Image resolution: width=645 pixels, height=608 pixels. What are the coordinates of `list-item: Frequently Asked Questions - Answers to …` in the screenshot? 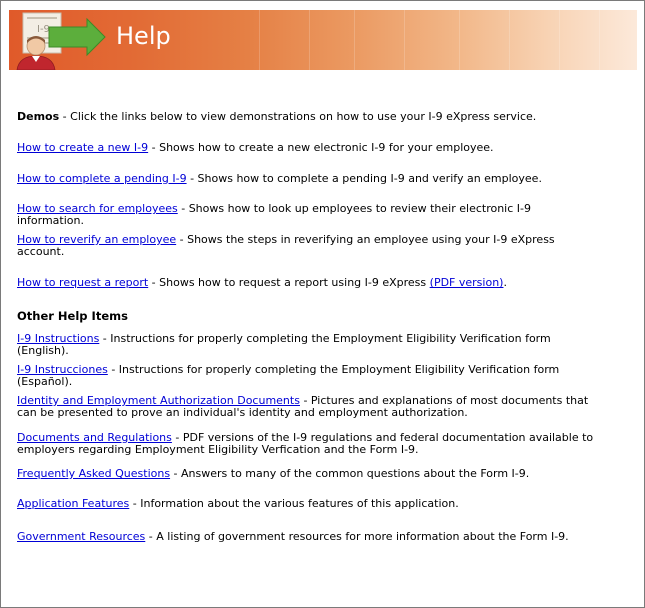 It's located at (273, 473).